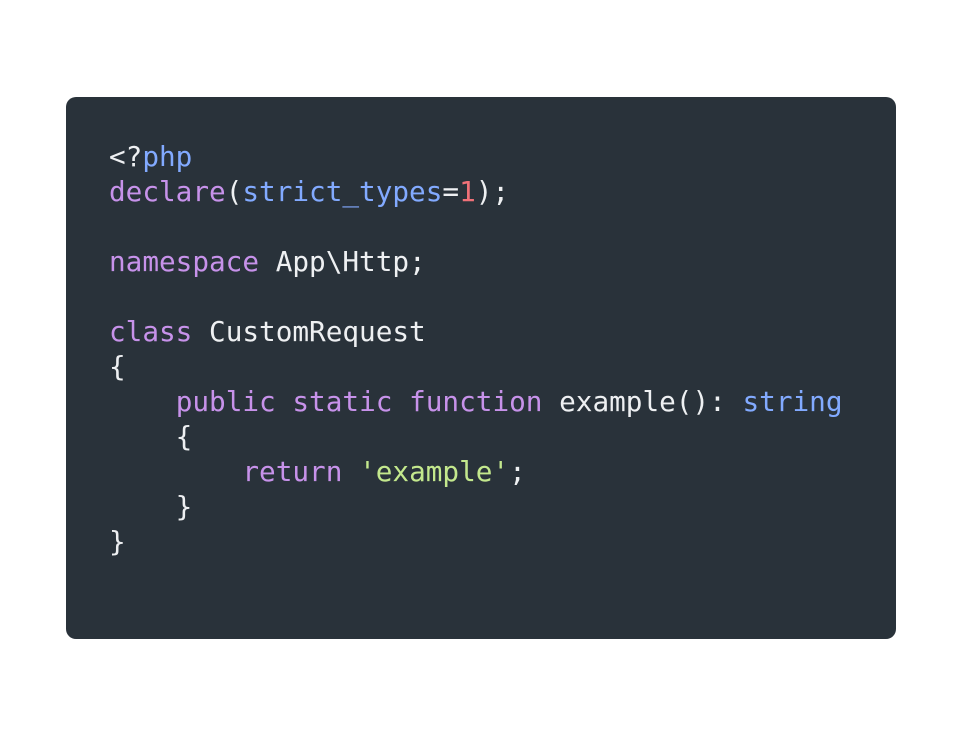  I want to click on code-token-keyword: namespace, so click(184, 261).